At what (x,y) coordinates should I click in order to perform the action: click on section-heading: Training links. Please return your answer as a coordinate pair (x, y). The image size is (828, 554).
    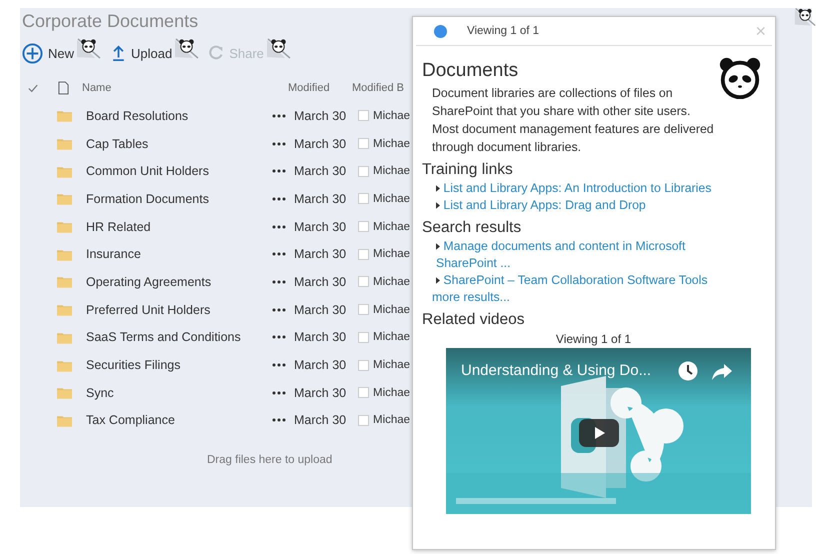
    Looking at the image, I should click on (468, 170).